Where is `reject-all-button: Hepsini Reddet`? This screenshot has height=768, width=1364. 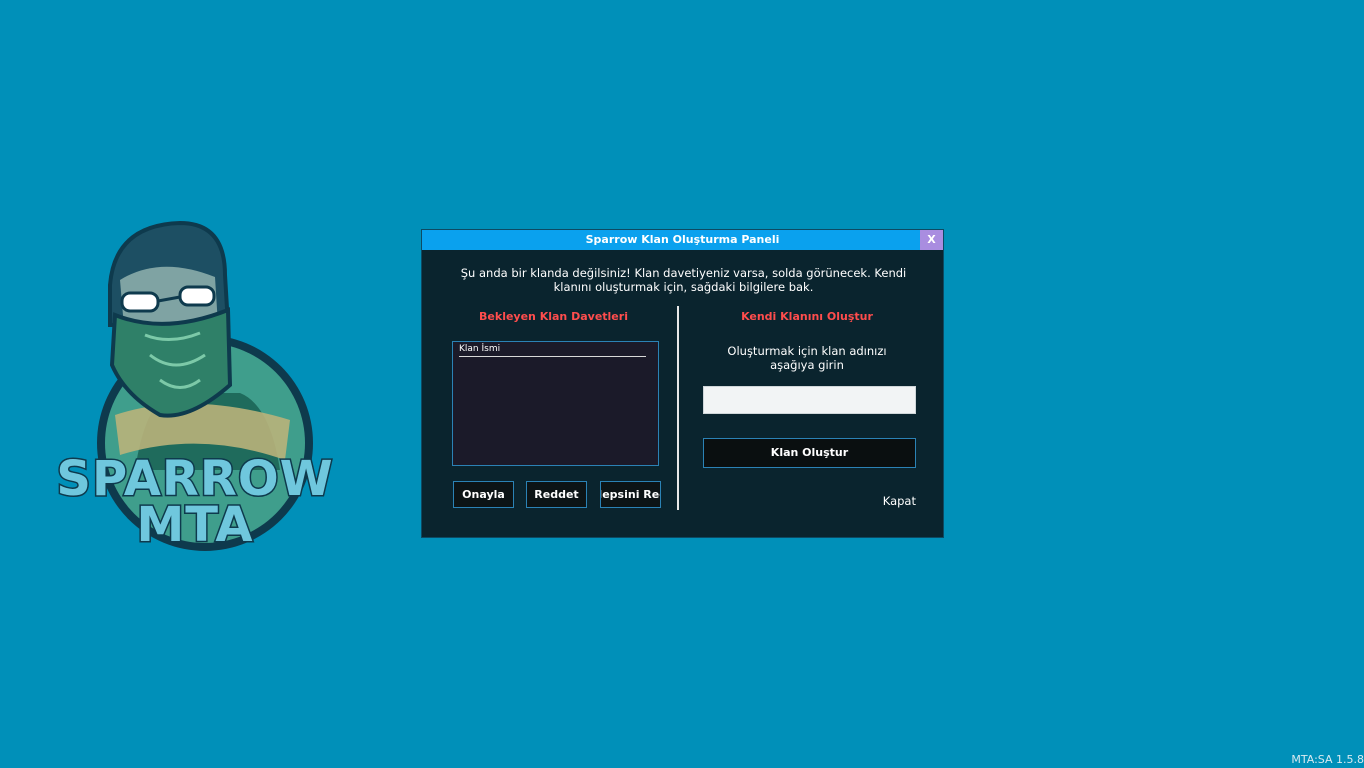 reject-all-button: Hepsini Reddet is located at coordinates (630, 494).